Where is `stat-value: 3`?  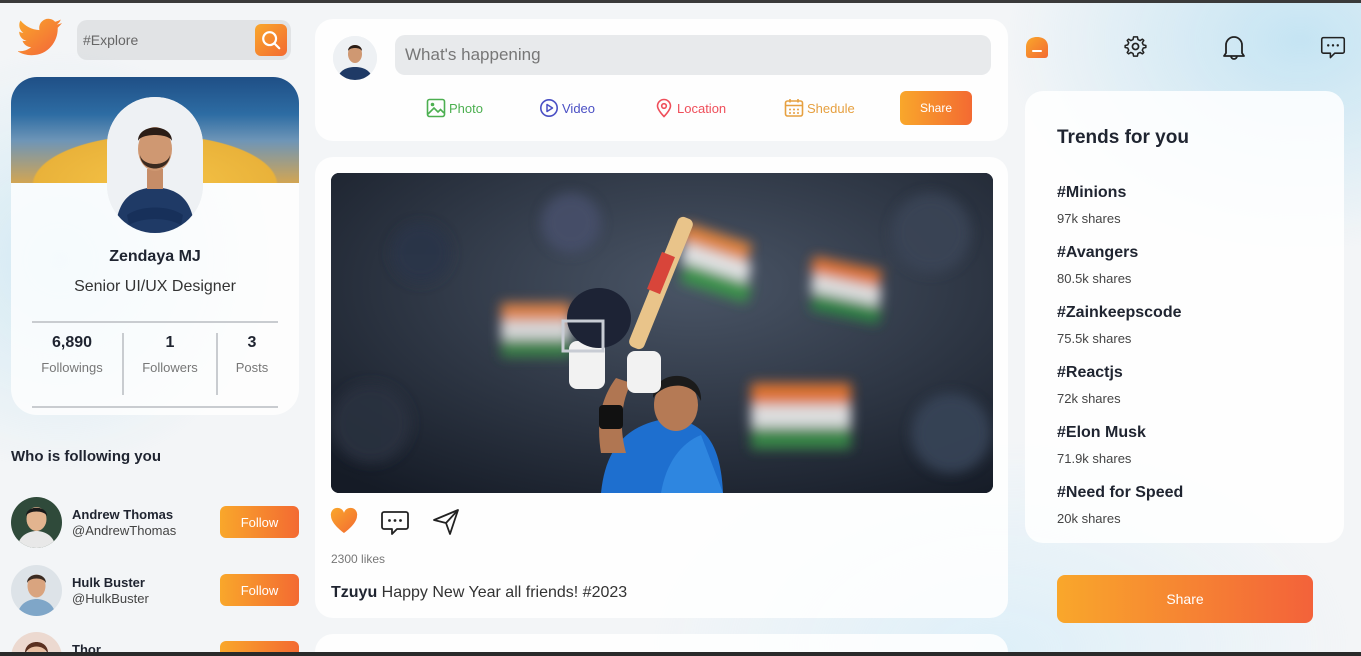 stat-value: 3 is located at coordinates (252, 342).